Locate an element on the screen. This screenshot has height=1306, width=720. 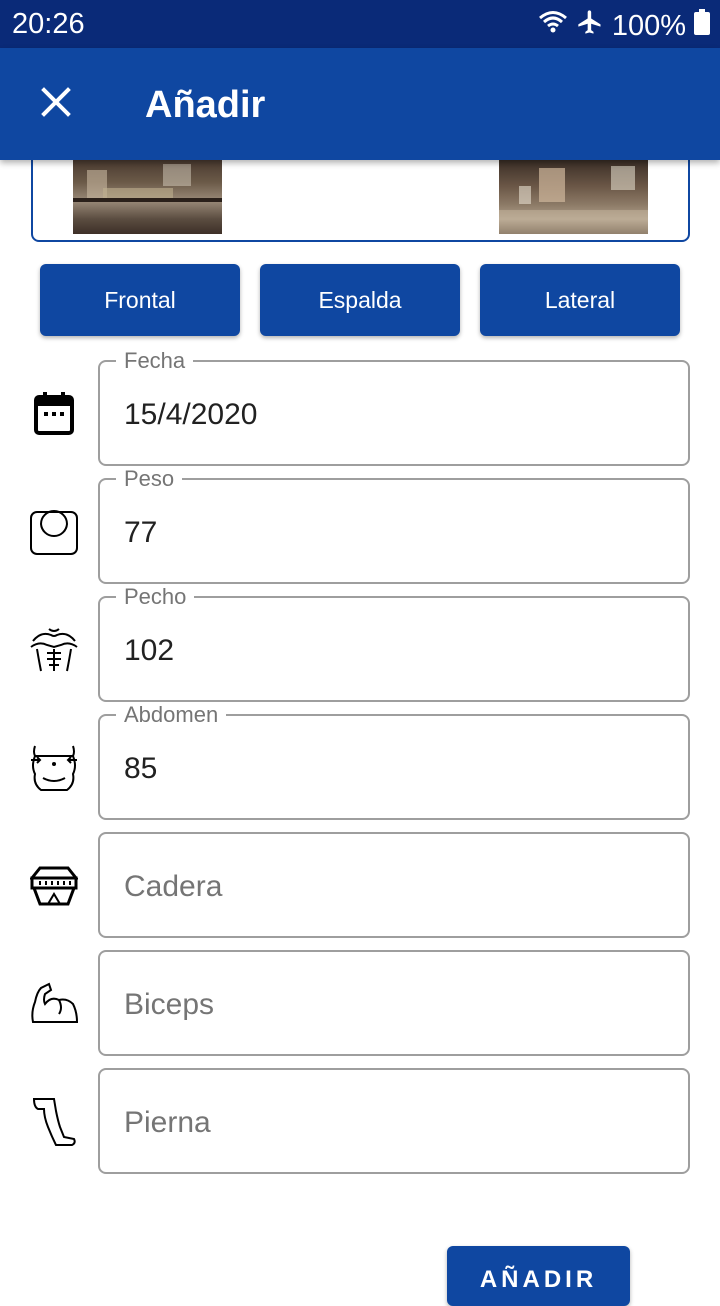
pecho-row: Pecho 102 is located at coordinates (360, 643).